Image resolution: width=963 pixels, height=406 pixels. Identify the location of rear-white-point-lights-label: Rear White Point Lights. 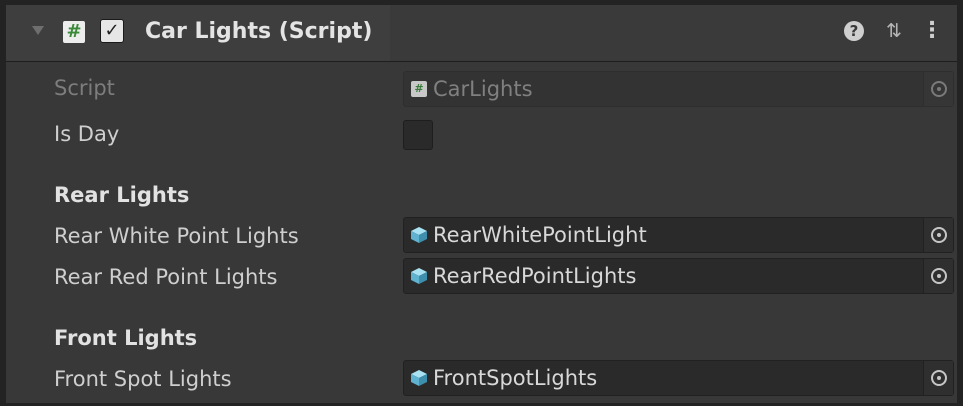
(176, 236).